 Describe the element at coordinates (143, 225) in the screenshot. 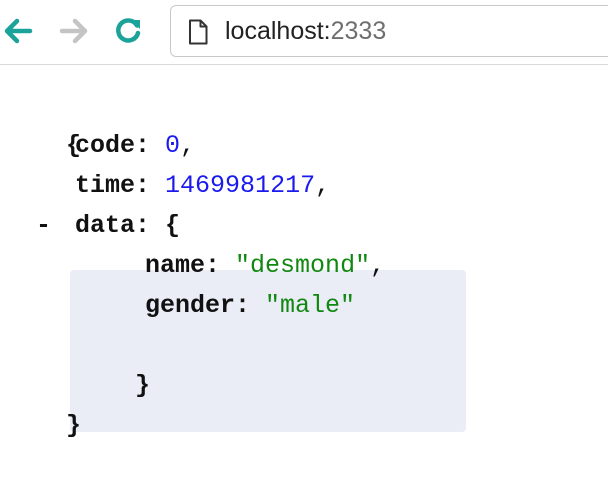

I see `colon-data: :` at that location.